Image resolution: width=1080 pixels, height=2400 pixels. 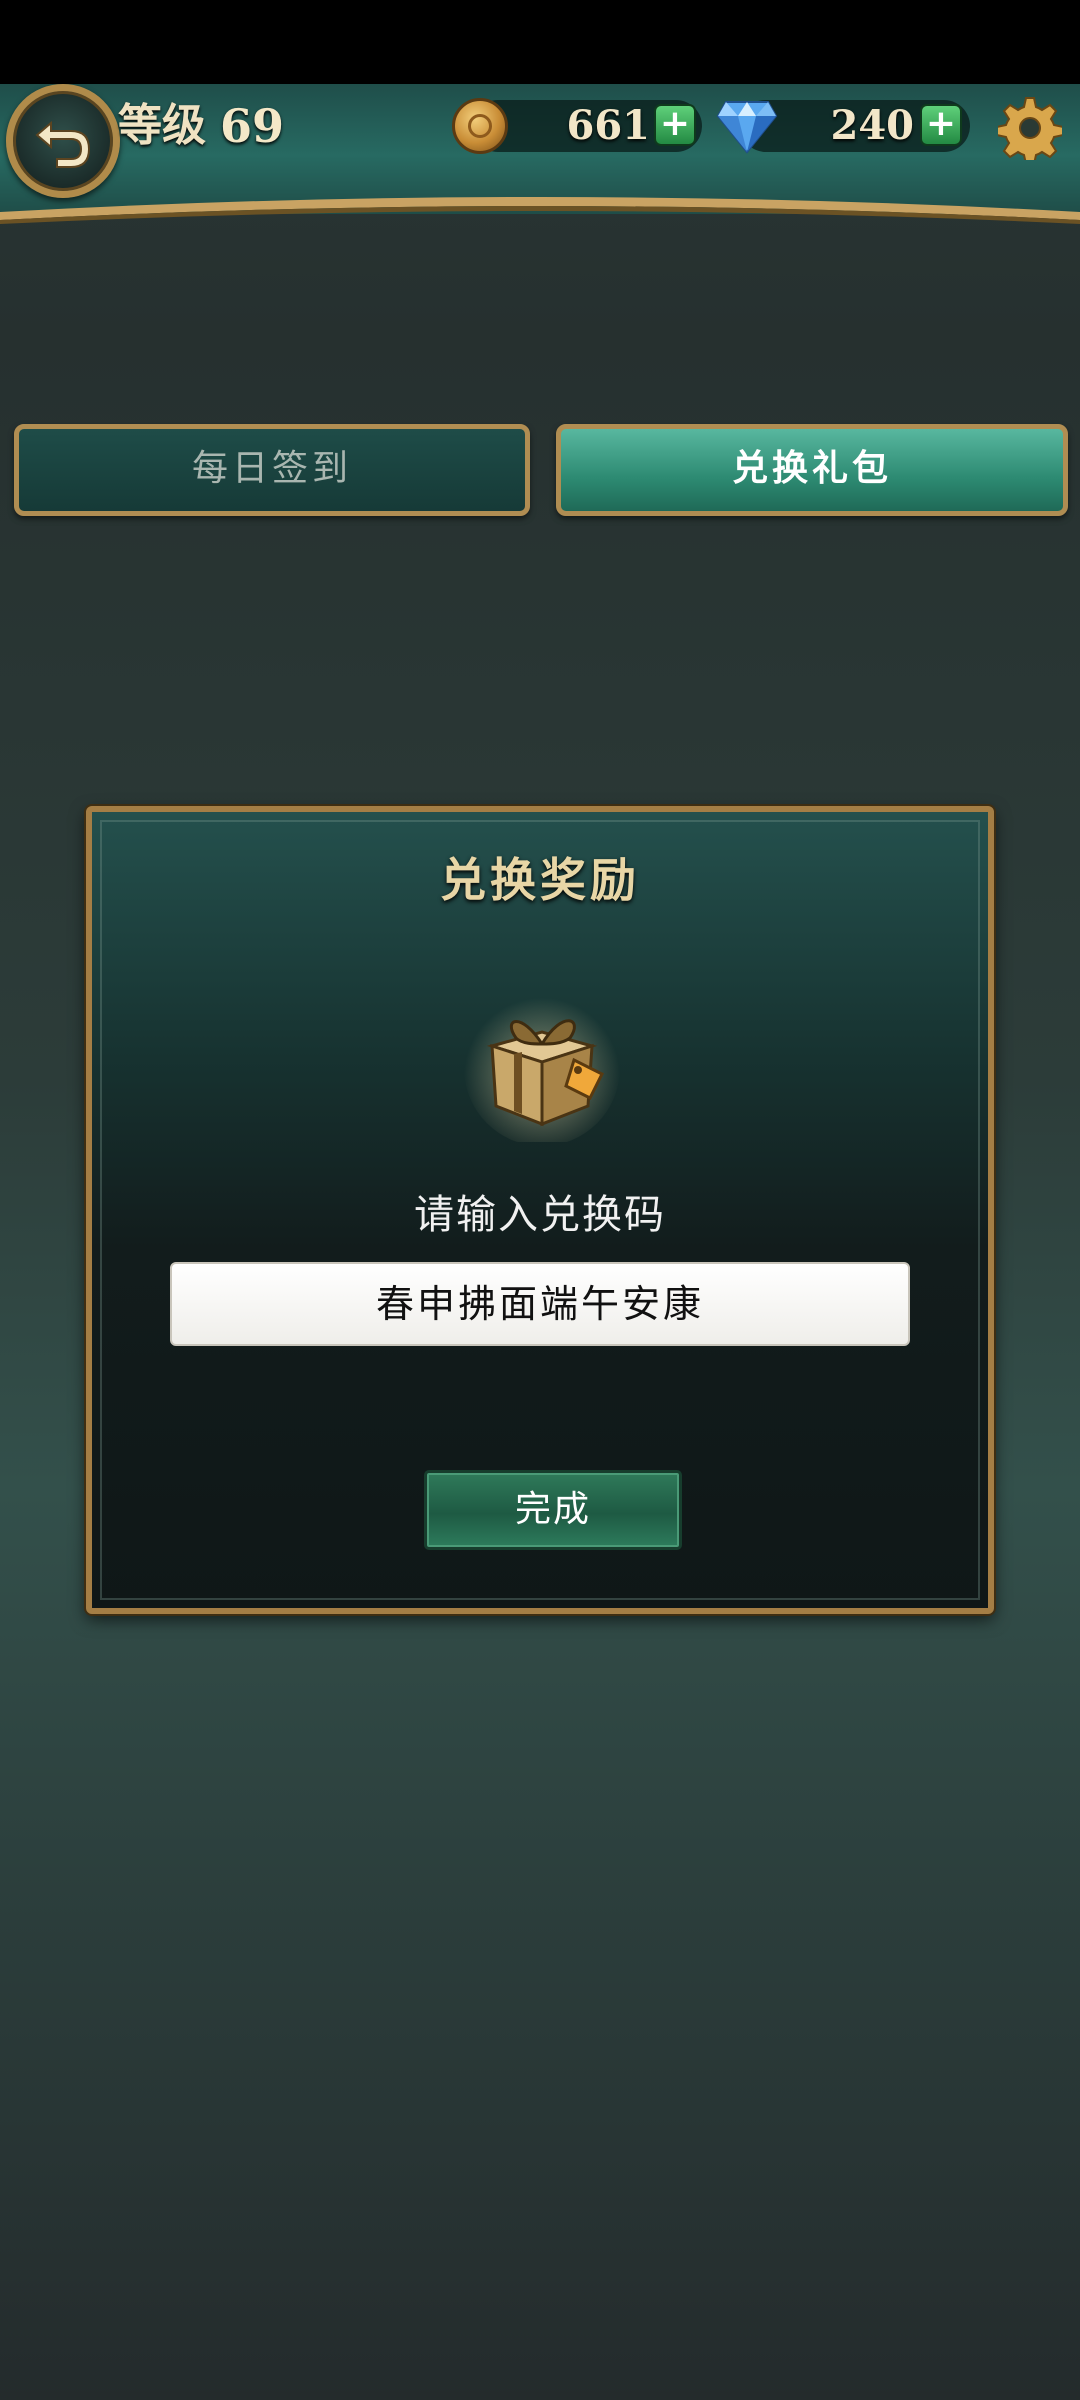 What do you see at coordinates (542, 1066) in the screenshot?
I see `gift-box-icon` at bounding box center [542, 1066].